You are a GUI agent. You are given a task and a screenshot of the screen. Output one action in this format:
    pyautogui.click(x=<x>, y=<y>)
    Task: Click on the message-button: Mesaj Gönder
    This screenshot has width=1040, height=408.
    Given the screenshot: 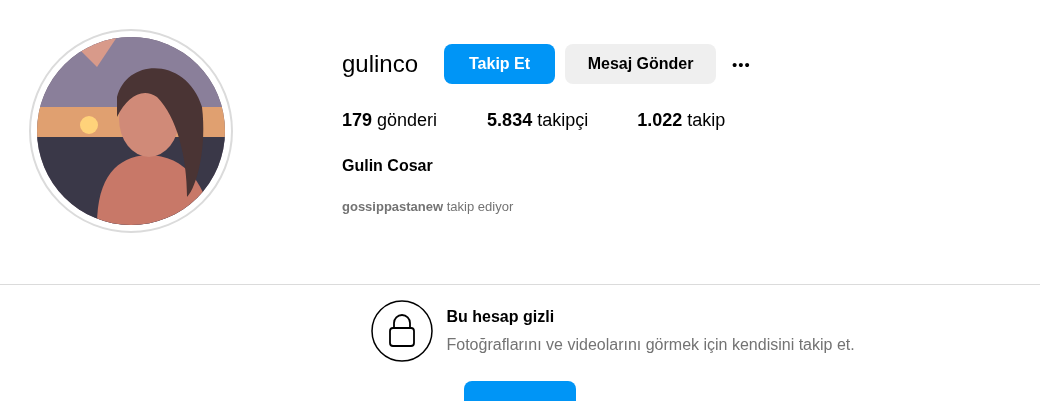 What is the action you would take?
    pyautogui.click(x=641, y=64)
    